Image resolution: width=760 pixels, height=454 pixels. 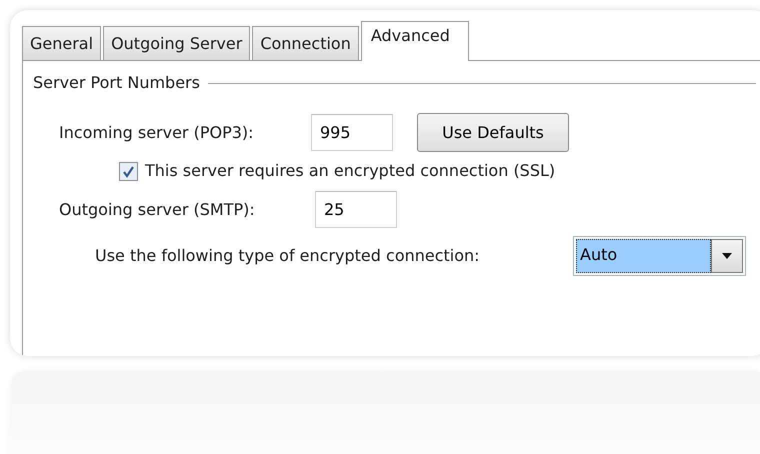 I want to click on tab: Connection, so click(x=305, y=43).